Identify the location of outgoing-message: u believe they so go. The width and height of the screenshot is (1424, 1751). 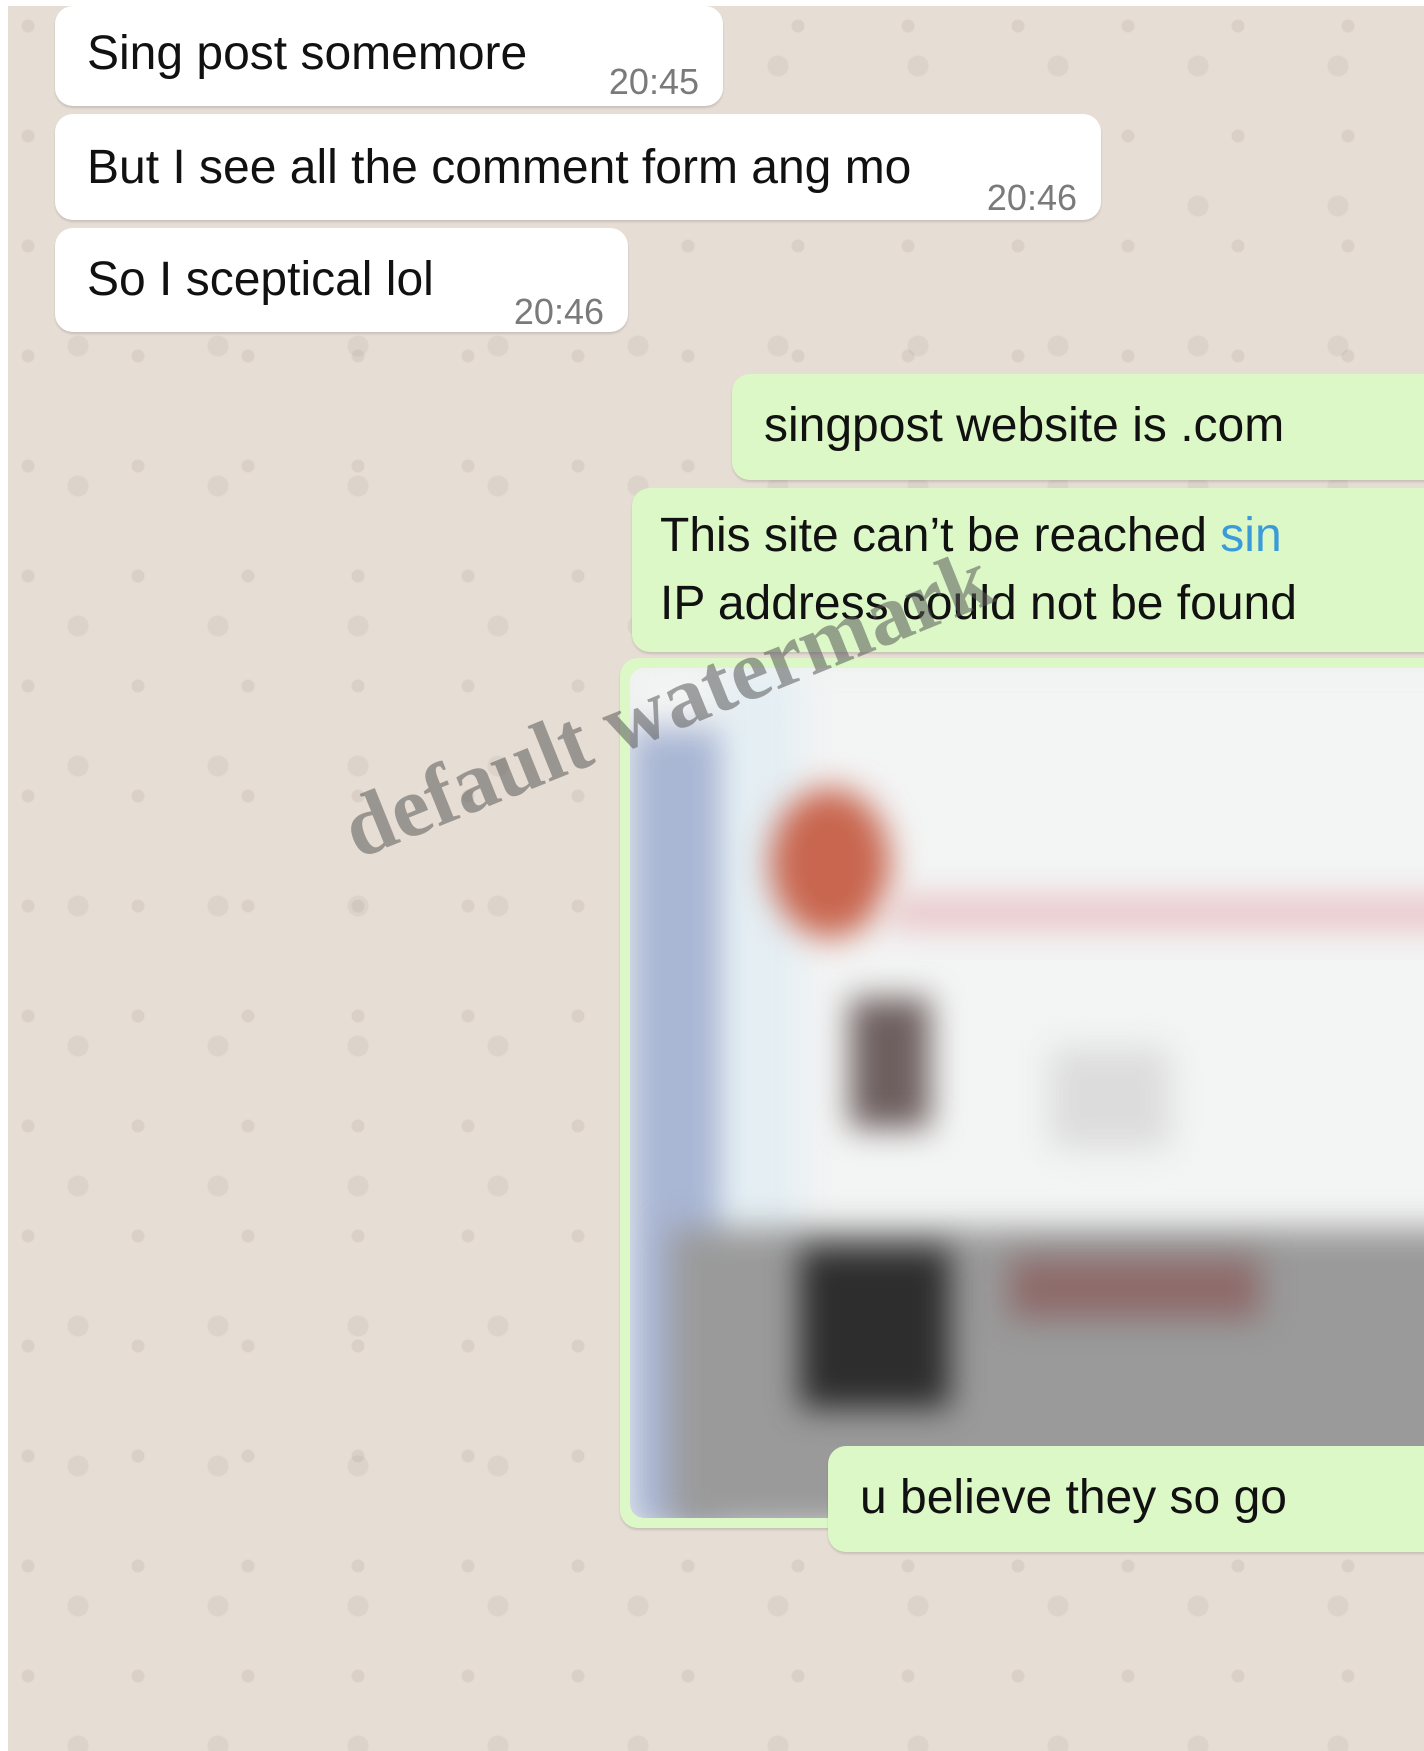
(1126, 1499).